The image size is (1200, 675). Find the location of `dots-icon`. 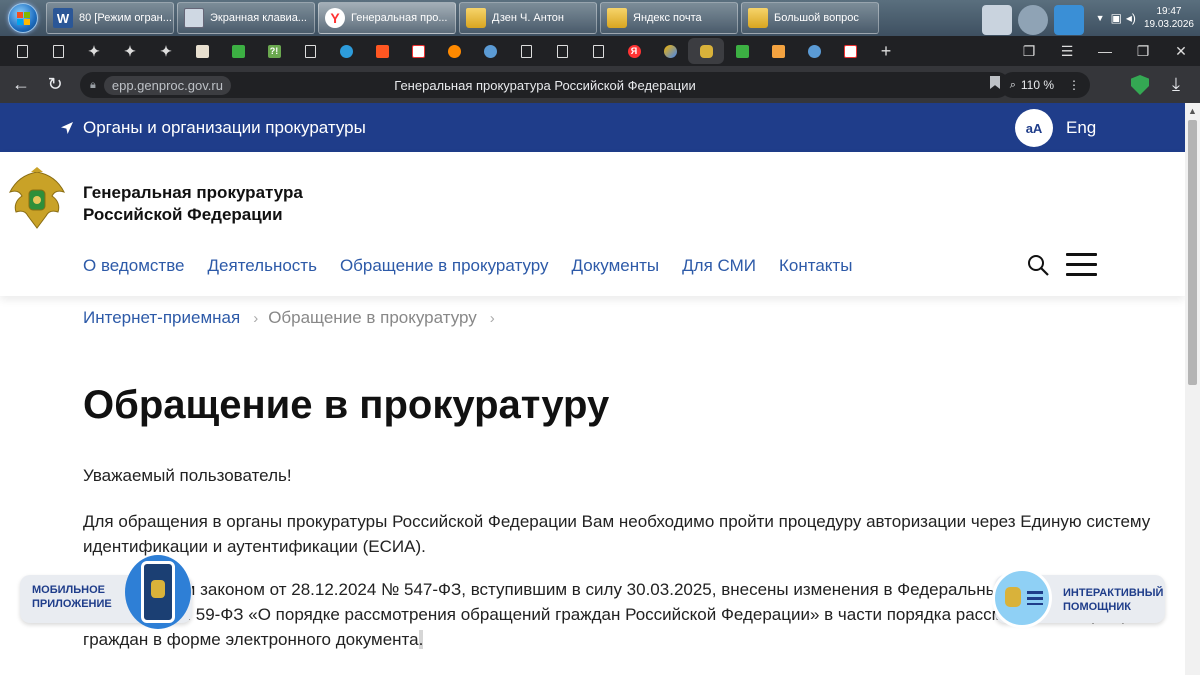

dots-icon is located at coordinates (346, 51).